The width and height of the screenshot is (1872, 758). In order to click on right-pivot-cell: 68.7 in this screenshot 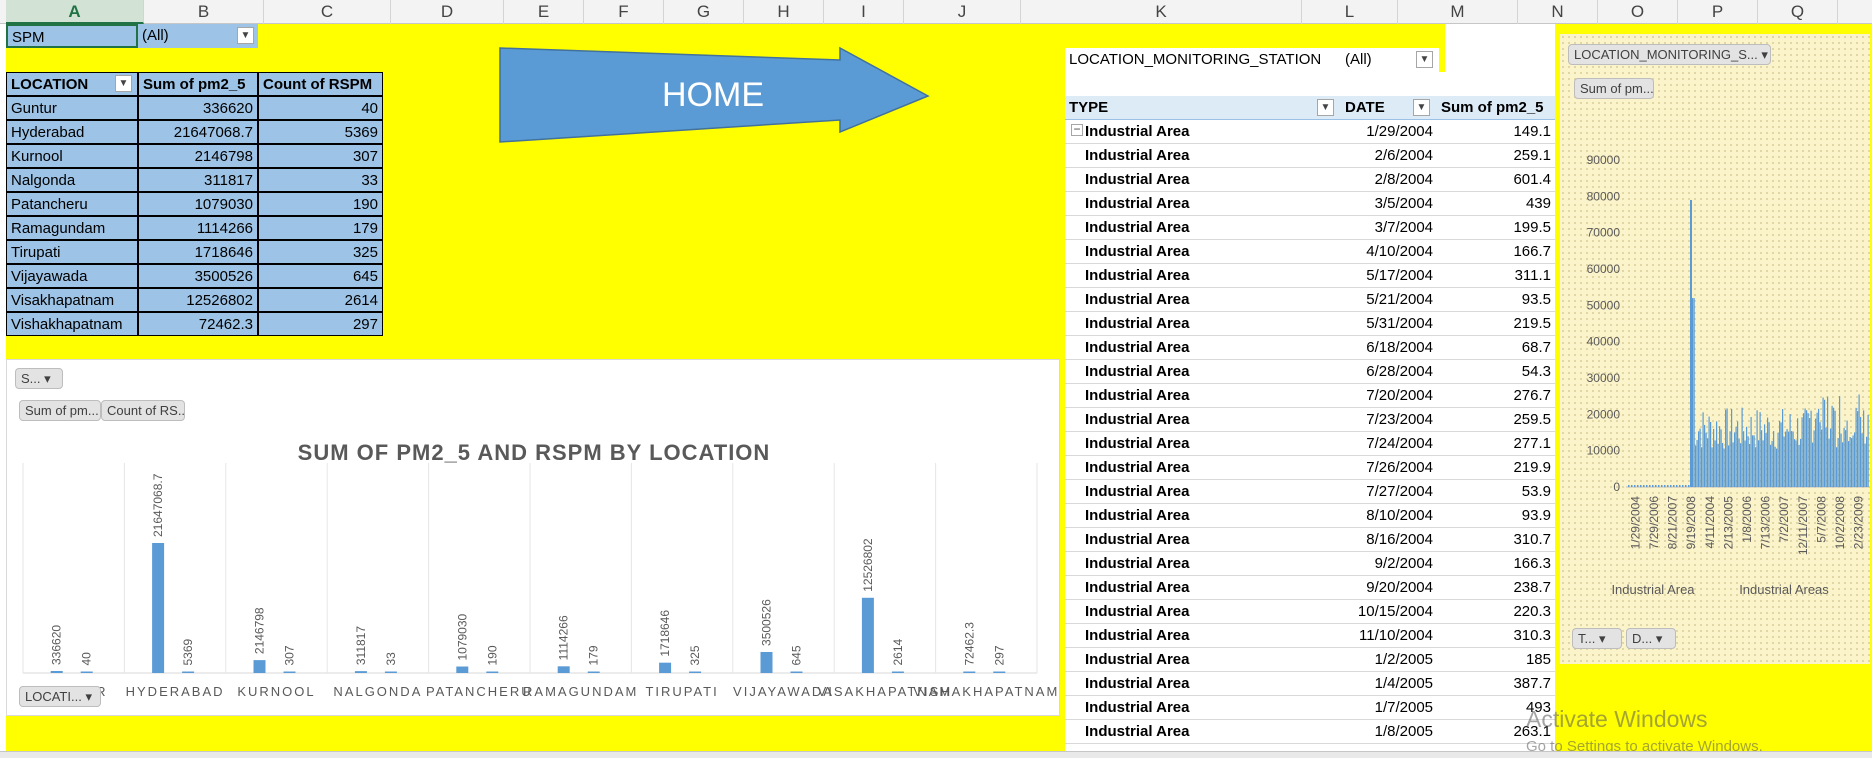, I will do `click(1496, 348)`.